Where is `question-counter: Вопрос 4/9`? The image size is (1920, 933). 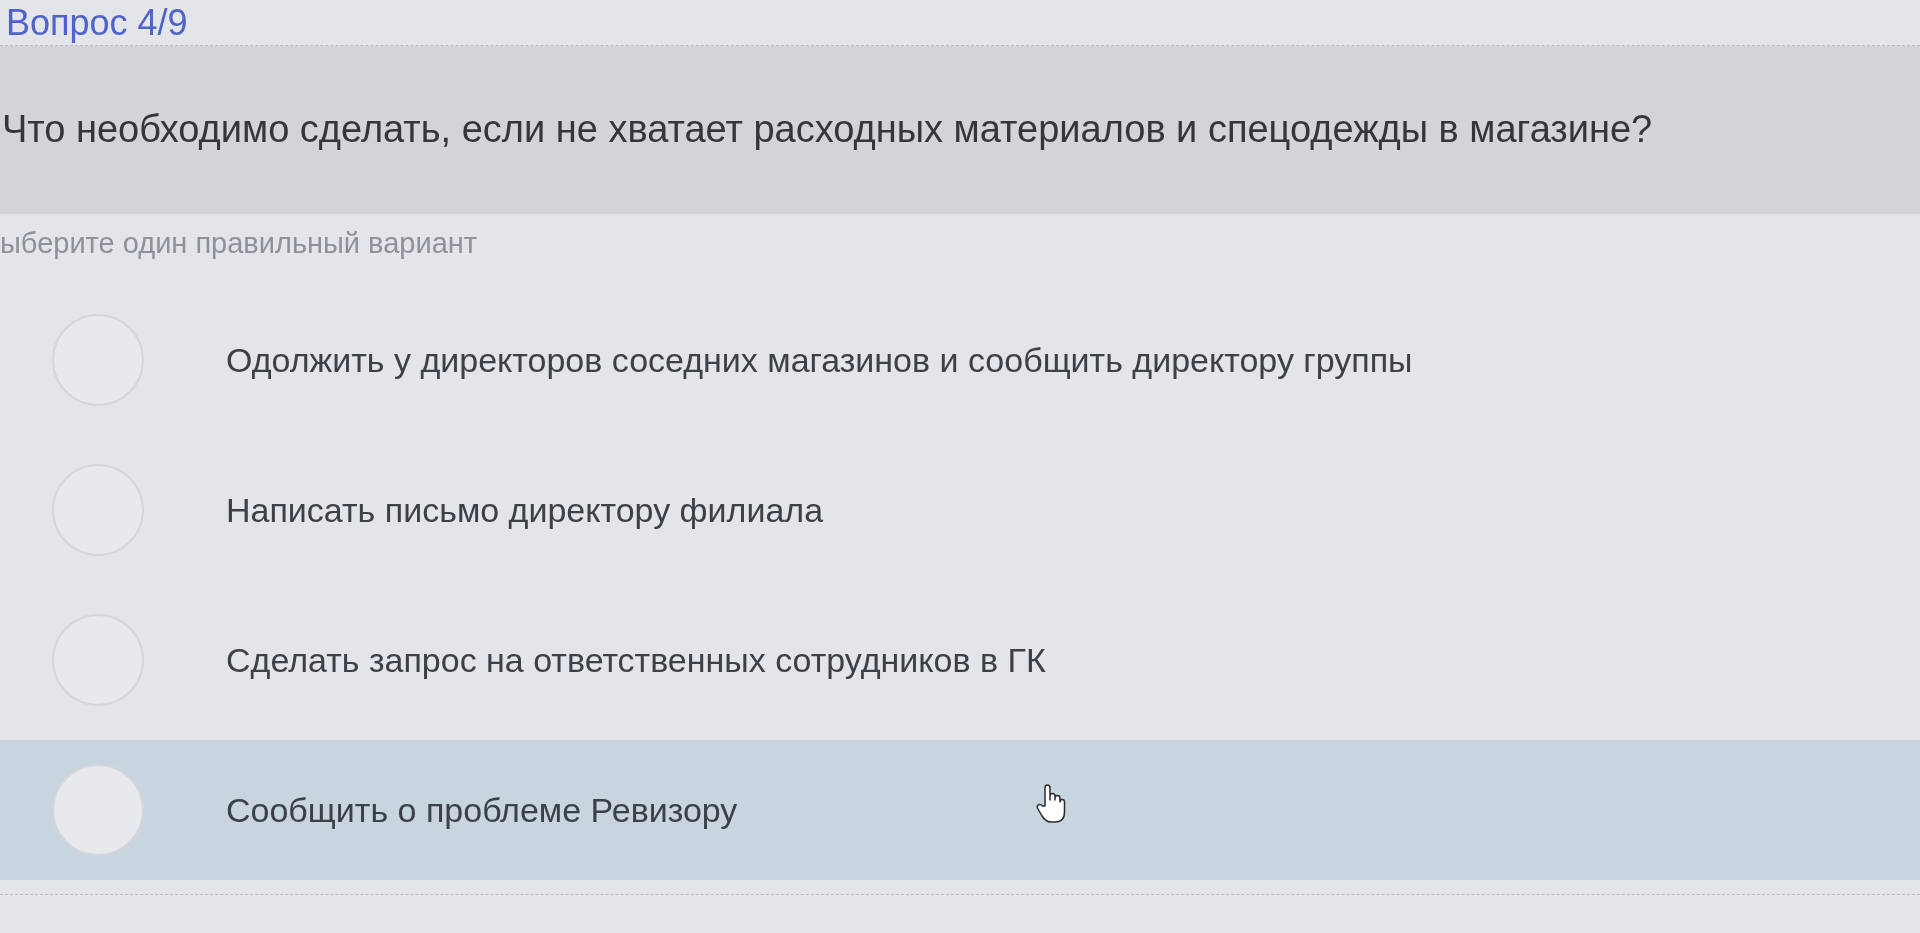 question-counter: Вопрос 4/9 is located at coordinates (97, 22).